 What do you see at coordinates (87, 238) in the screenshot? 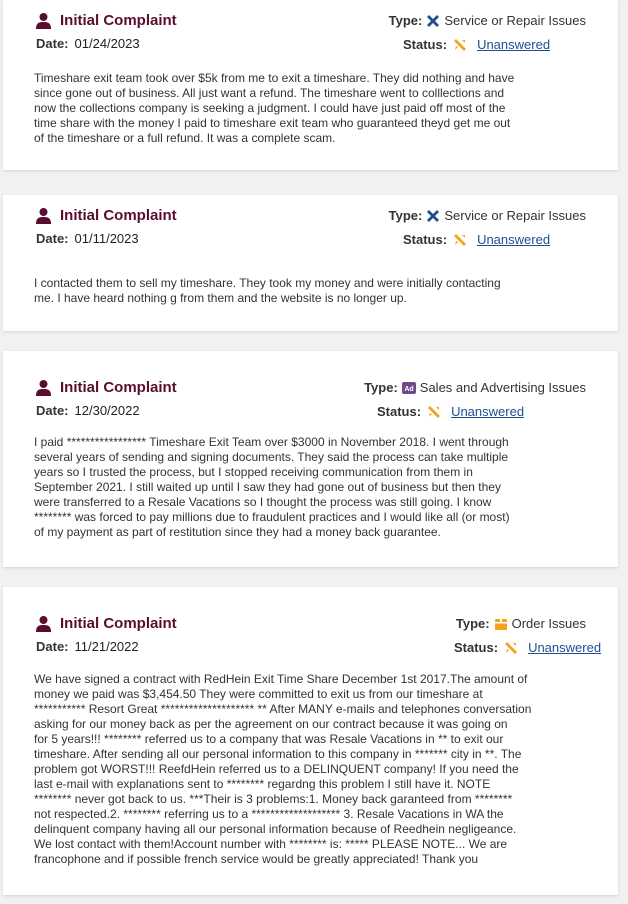
I see `complaint-date: Date: 01/11/2023` at bounding box center [87, 238].